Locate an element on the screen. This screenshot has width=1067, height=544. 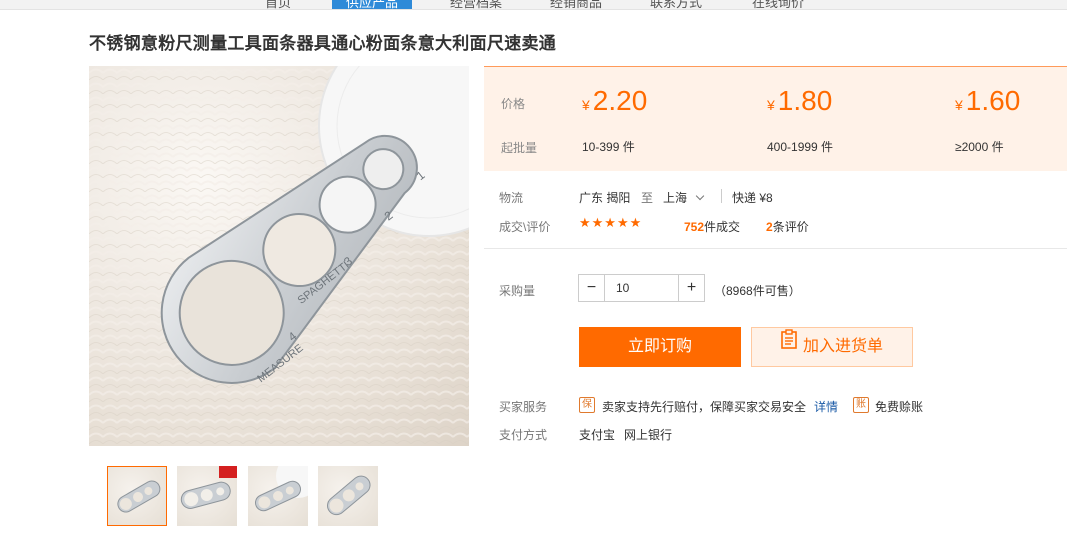
nav-item-inquiry: 在线询价 is located at coordinates (778, 4).